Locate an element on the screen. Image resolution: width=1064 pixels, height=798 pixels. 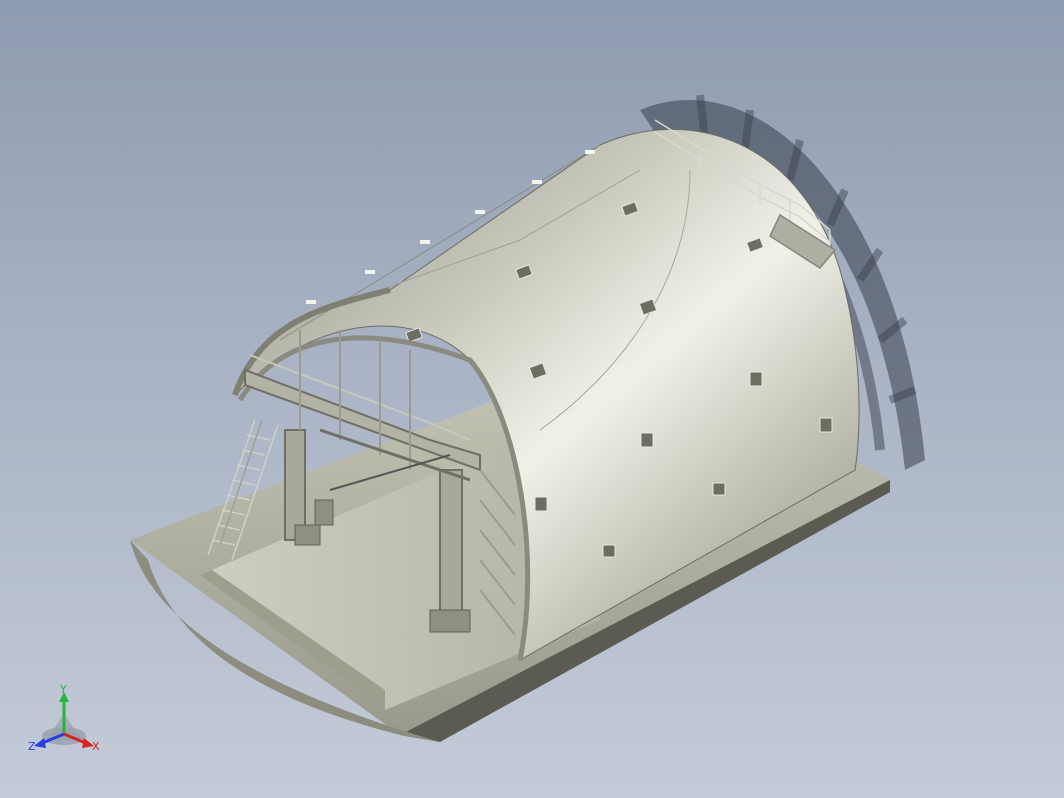
x-axis-label: X is located at coordinates (96, 746).